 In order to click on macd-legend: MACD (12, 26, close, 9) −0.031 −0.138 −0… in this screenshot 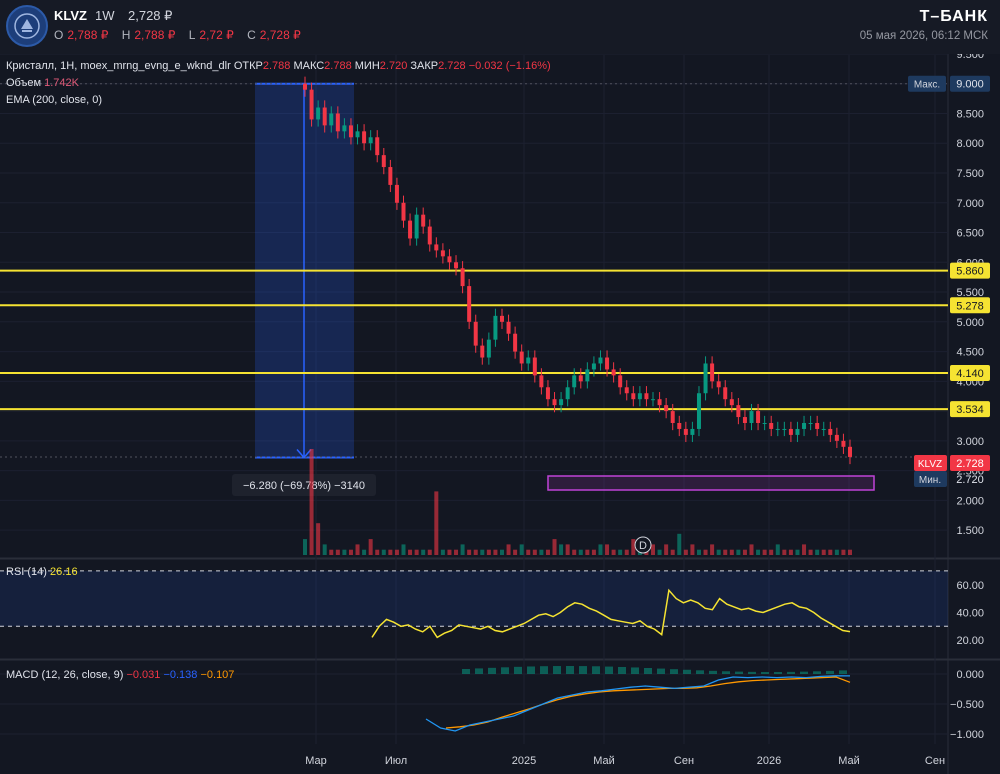, I will do `click(120, 675)`.